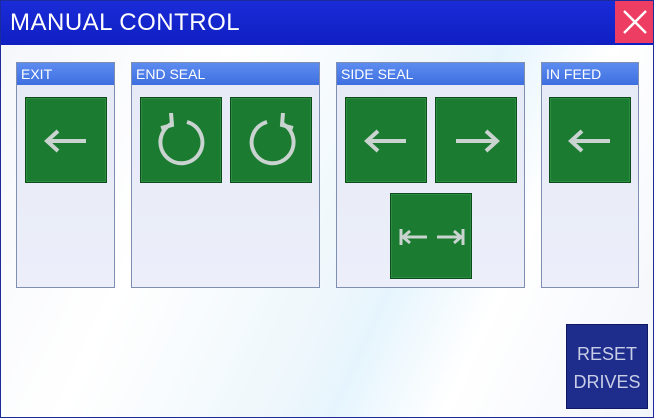 The image size is (654, 418). I want to click on rotate-counterclockwise-icon, so click(272, 139).